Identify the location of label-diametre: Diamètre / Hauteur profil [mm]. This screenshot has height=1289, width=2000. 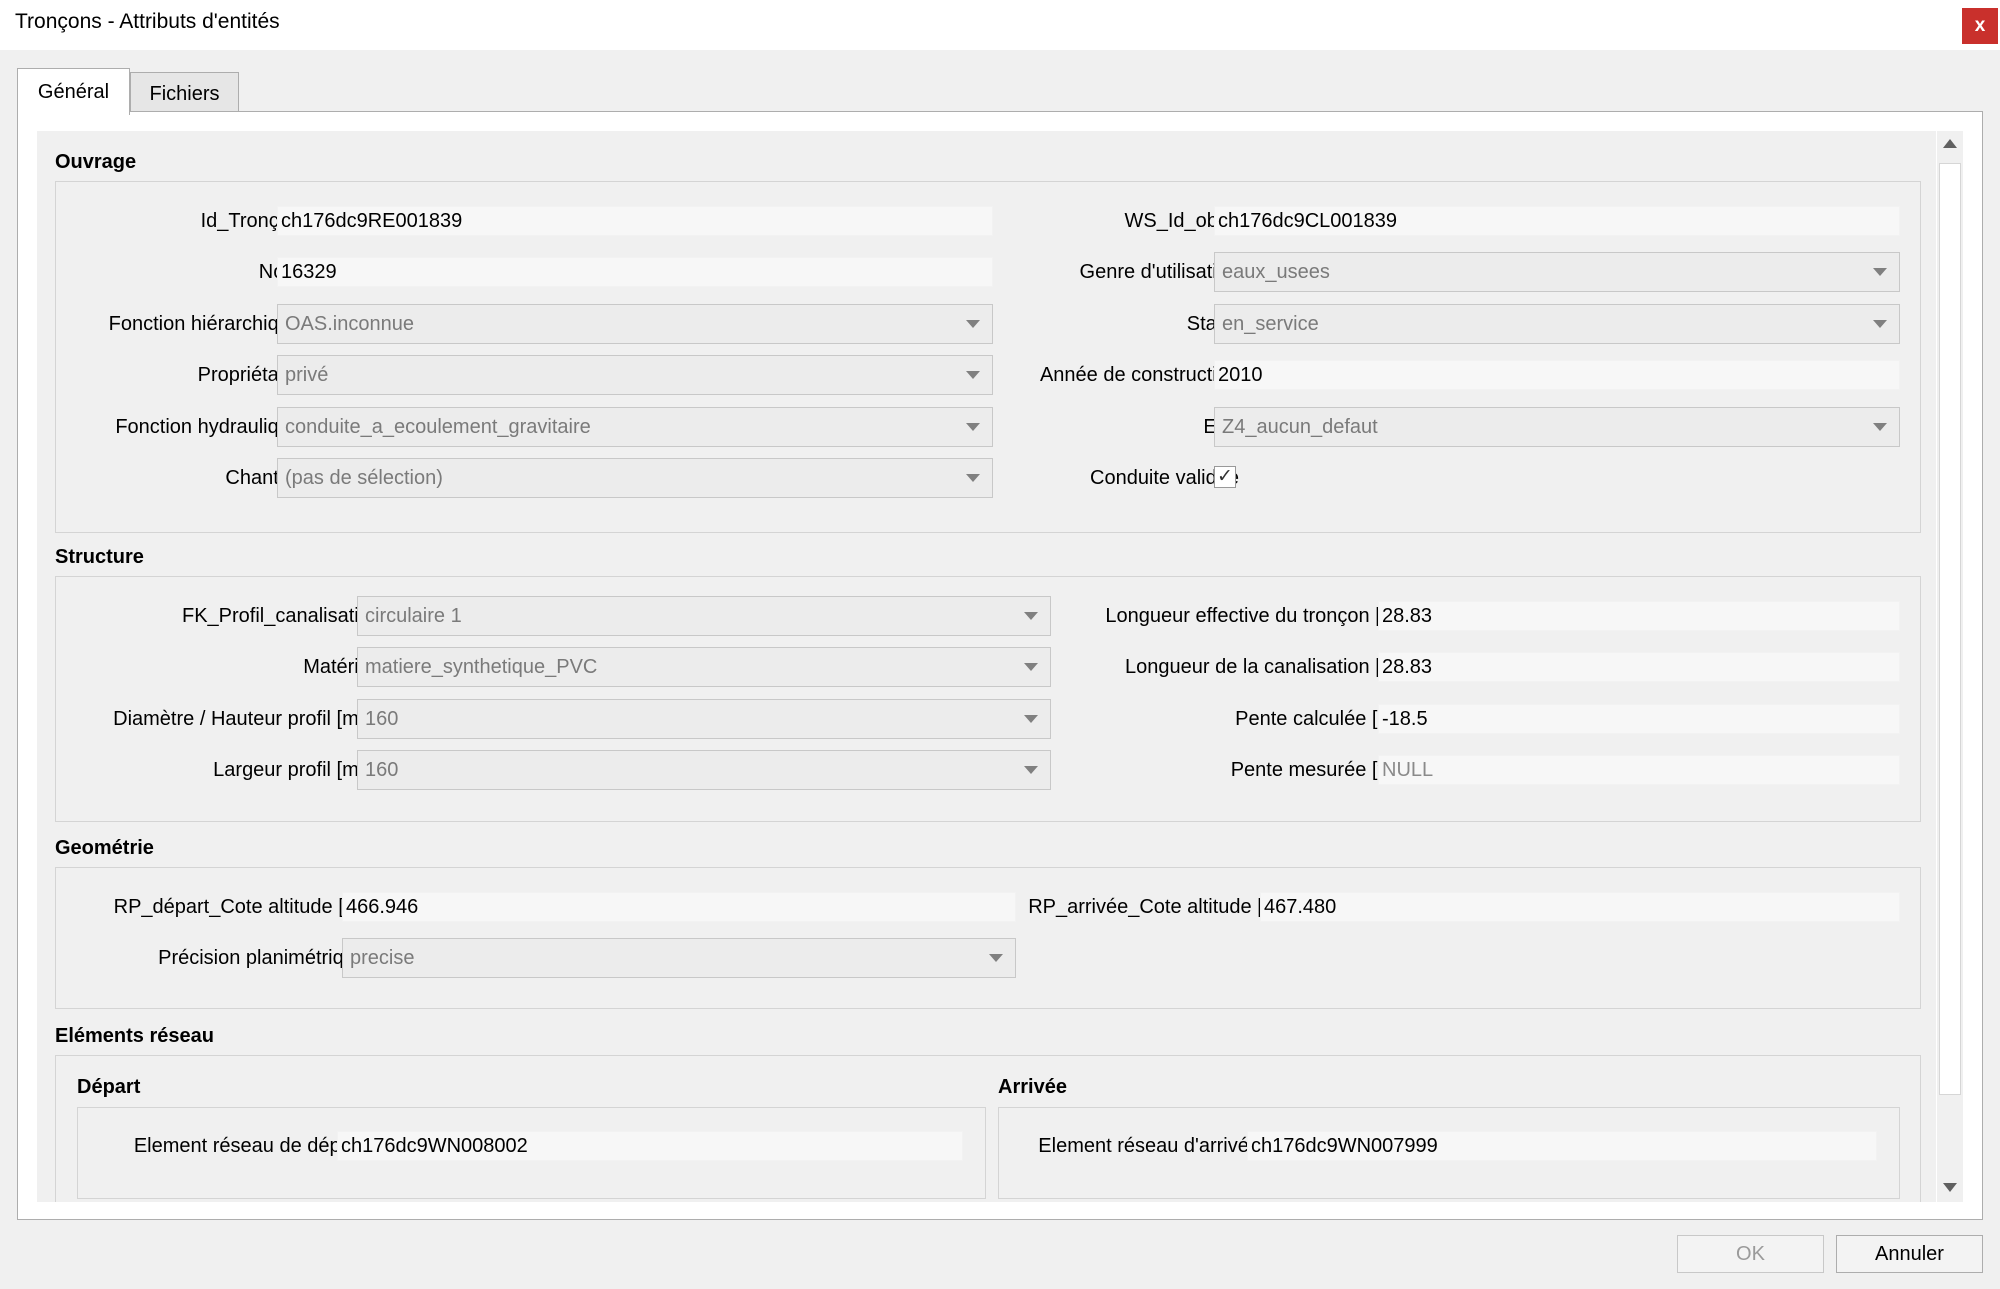
(247, 719).